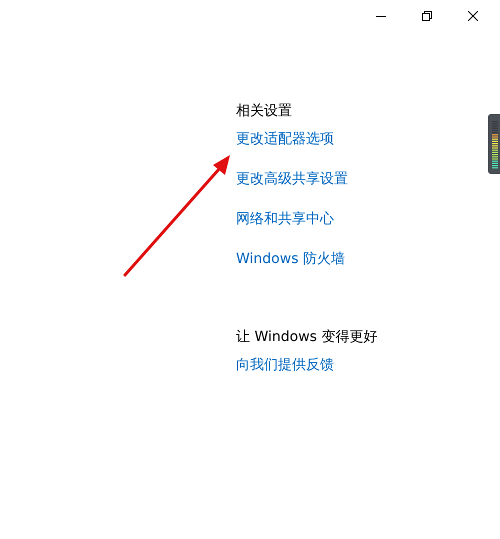  Describe the element at coordinates (285, 365) in the screenshot. I see `settings-link: 向我们提供反馈` at that location.